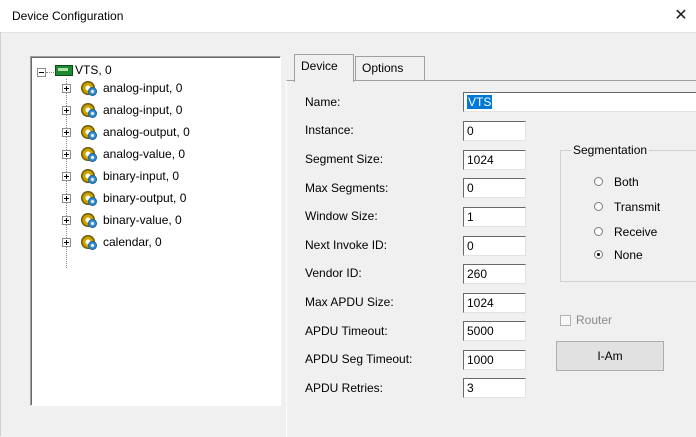 Image resolution: width=696 pixels, height=437 pixels. What do you see at coordinates (50, 72) in the screenshot?
I see `tree-connector` at bounding box center [50, 72].